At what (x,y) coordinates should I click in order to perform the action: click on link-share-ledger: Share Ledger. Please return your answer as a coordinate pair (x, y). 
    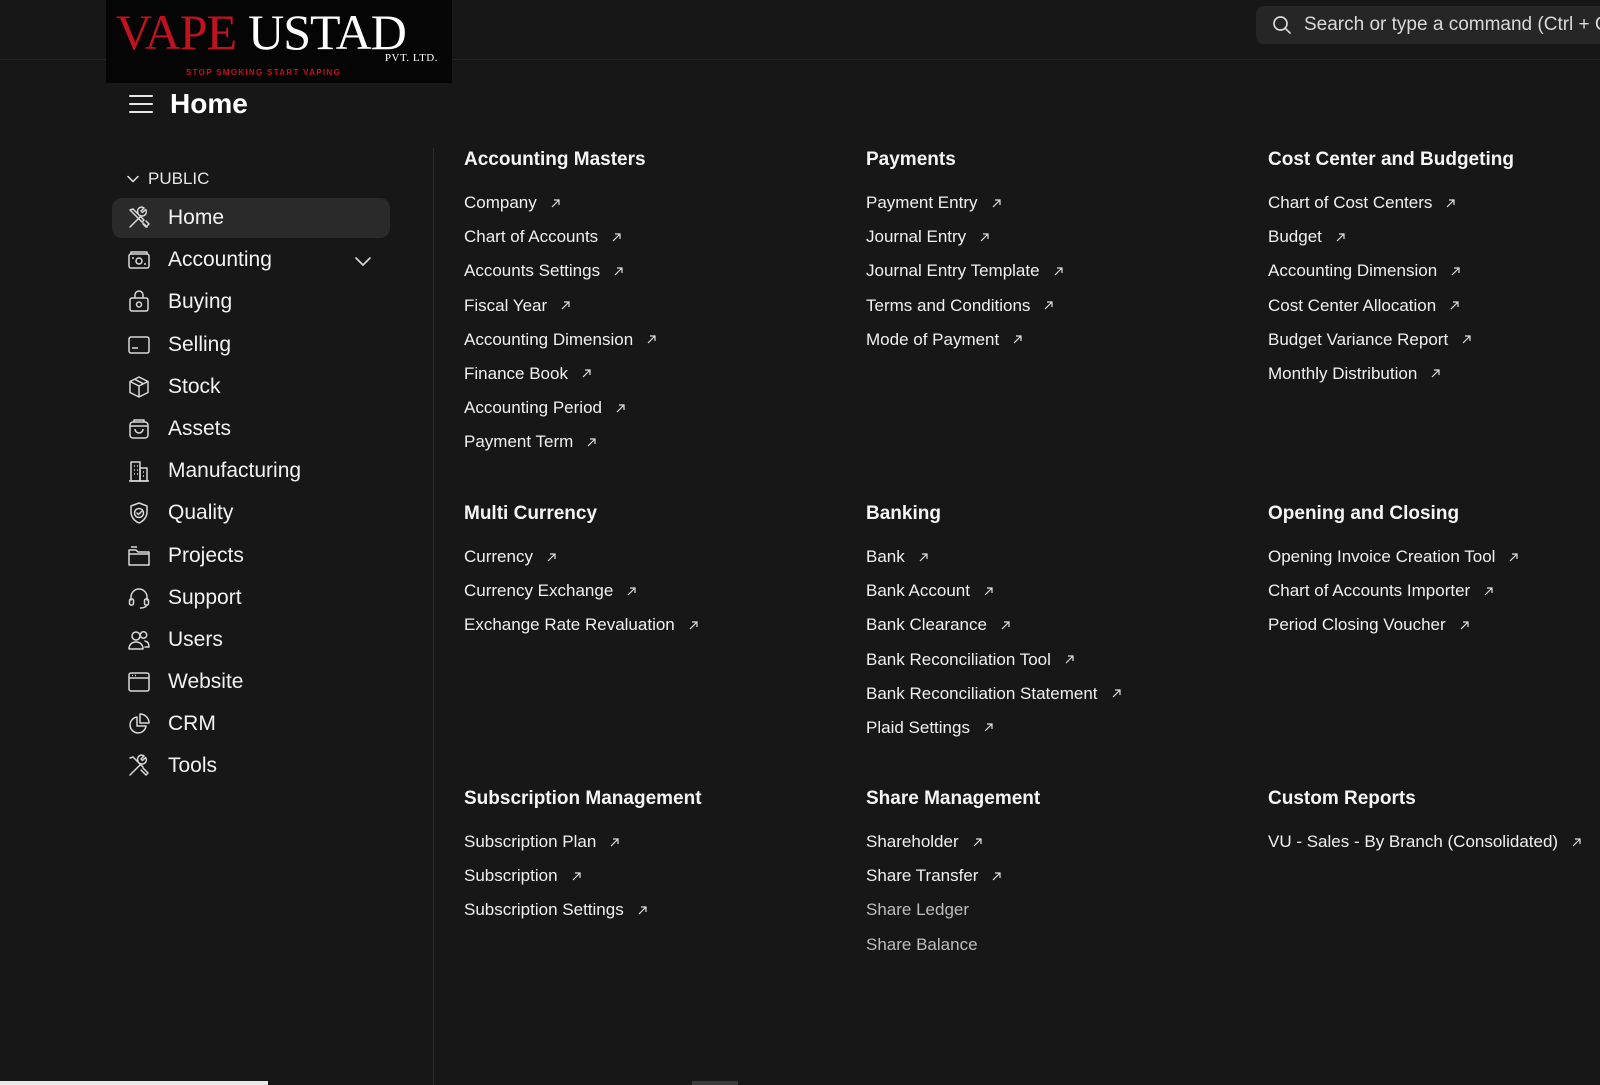
    Looking at the image, I should click on (953, 910).